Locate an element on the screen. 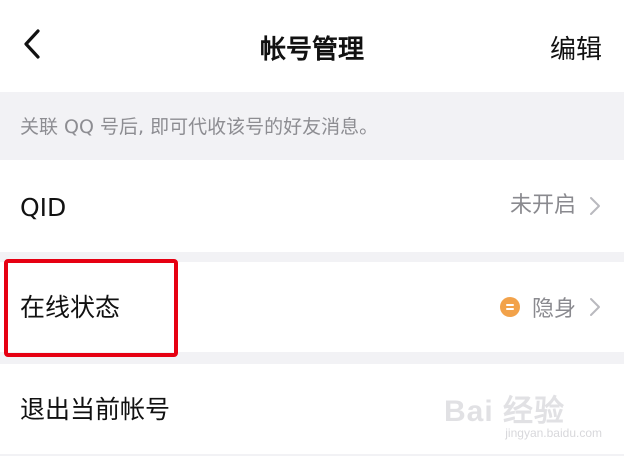 This screenshot has width=624, height=456. qid-label: QID is located at coordinates (43, 207).